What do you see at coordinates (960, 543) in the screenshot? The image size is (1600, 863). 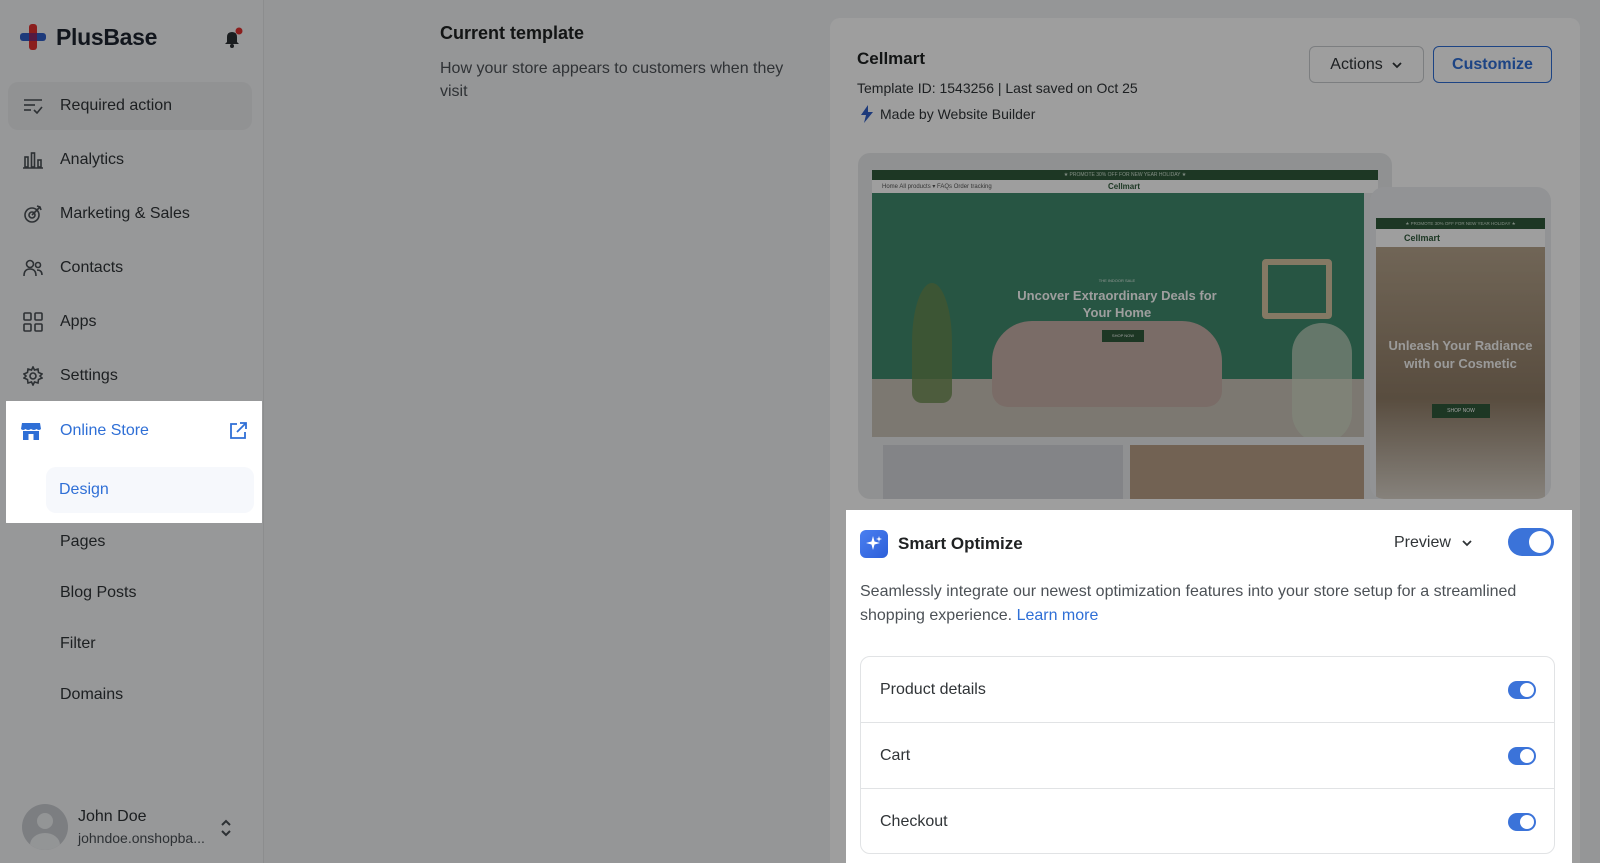 I see `smart-optimize-title: Smart Optimize` at bounding box center [960, 543].